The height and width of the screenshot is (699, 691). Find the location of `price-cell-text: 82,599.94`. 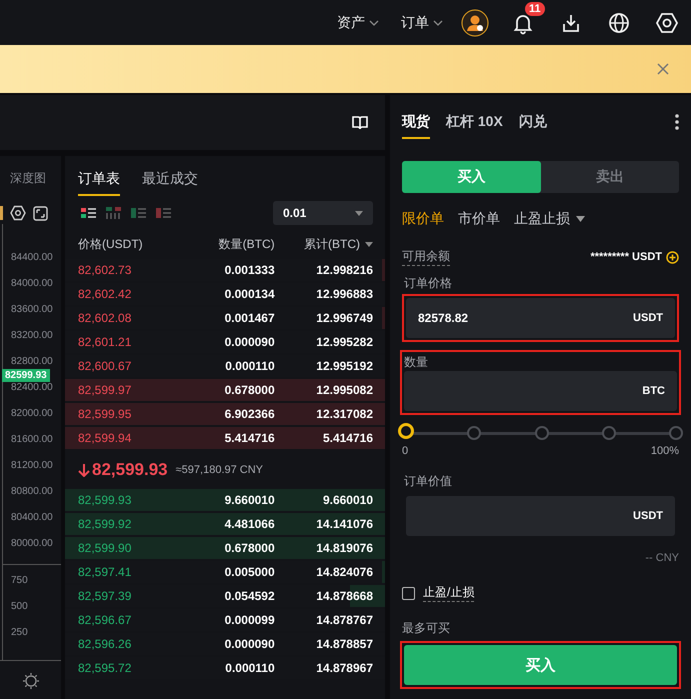

price-cell-text: 82,599.94 is located at coordinates (105, 438).